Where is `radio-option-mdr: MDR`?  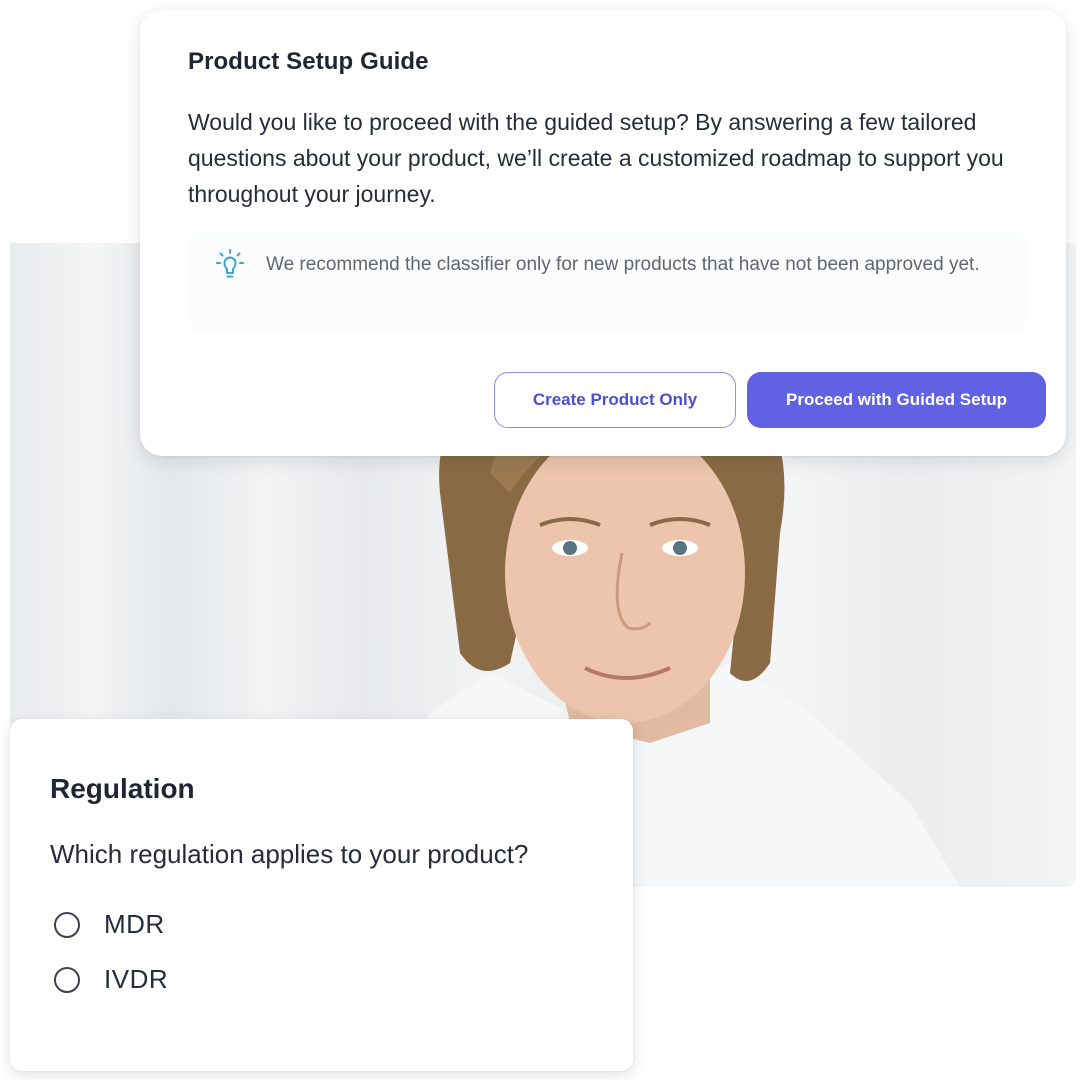 radio-option-mdr: MDR is located at coordinates (109, 924).